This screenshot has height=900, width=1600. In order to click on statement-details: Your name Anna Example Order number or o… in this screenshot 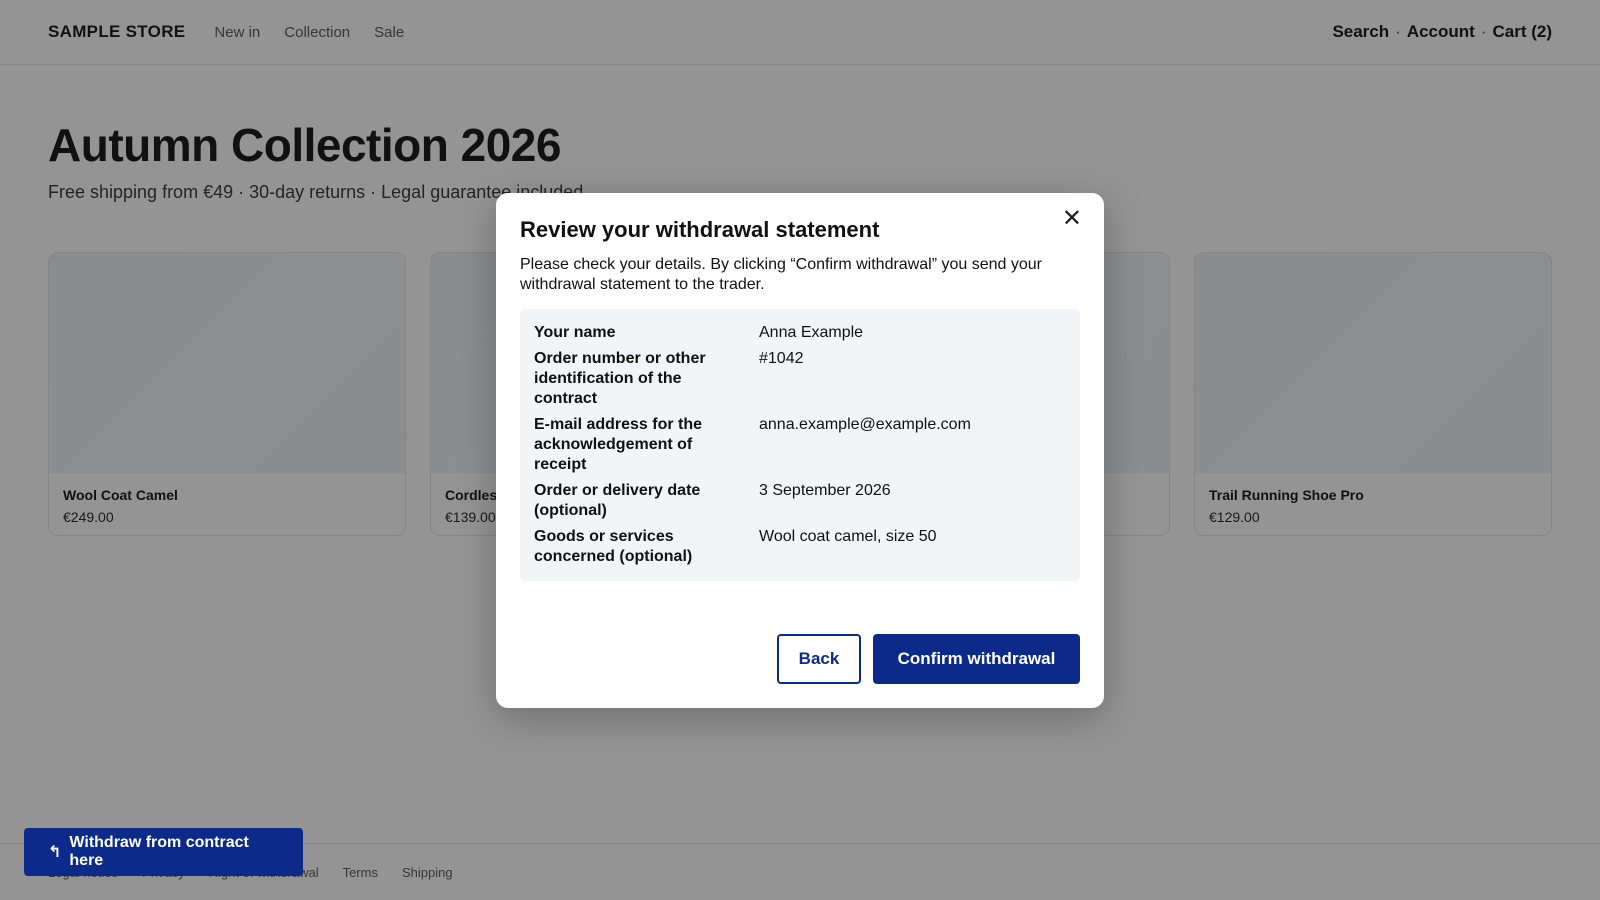, I will do `click(800, 445)`.